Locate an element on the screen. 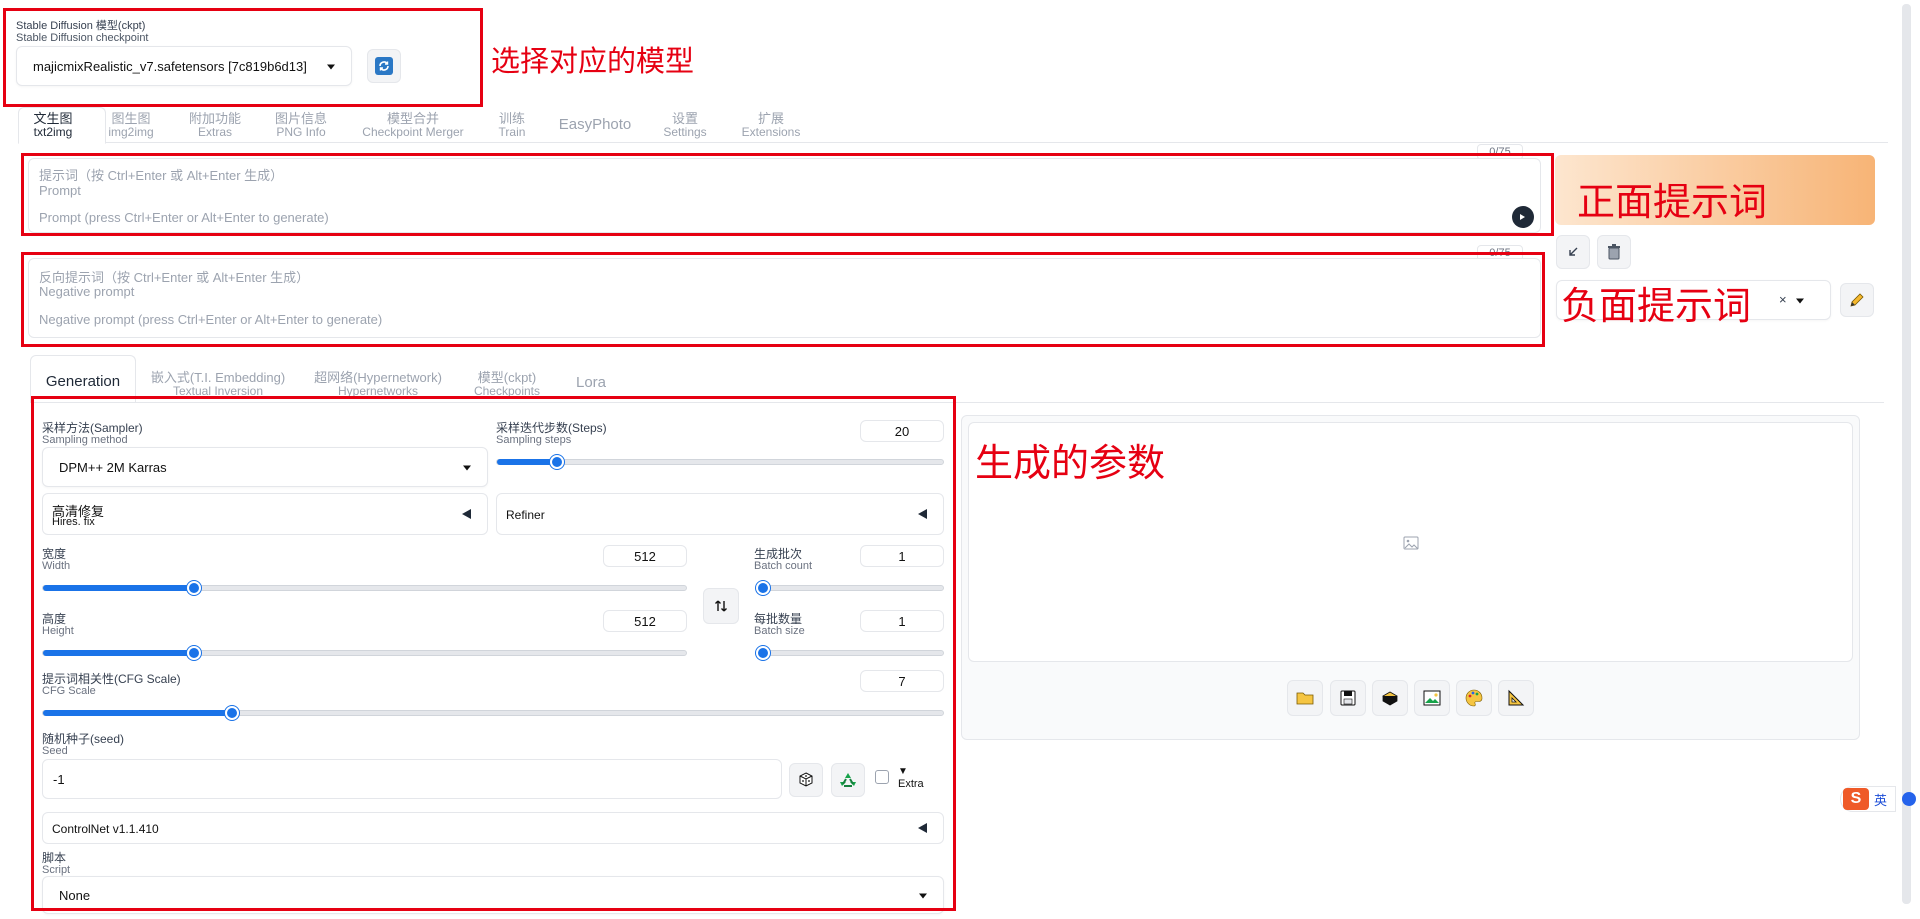  subtab-checkpoints: 模型(ckpt) Checkpoints is located at coordinates (507, 384).